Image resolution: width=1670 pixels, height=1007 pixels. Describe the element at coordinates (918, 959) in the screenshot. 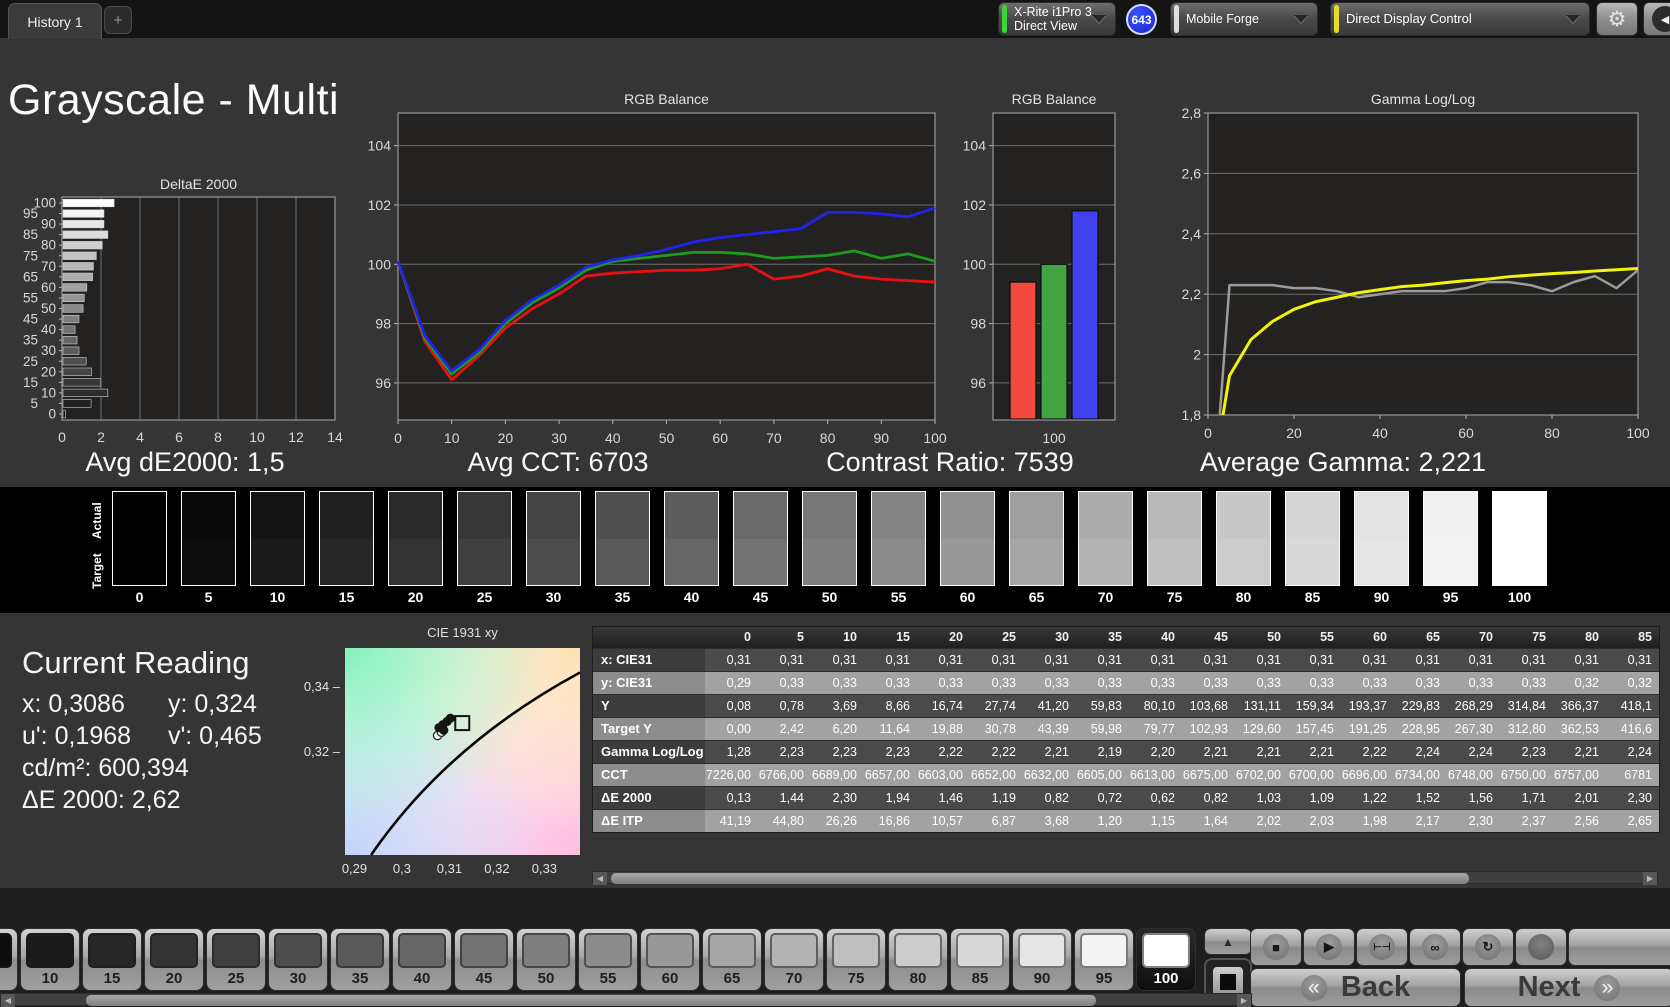

I see `pattern-level-button-80: 80` at that location.